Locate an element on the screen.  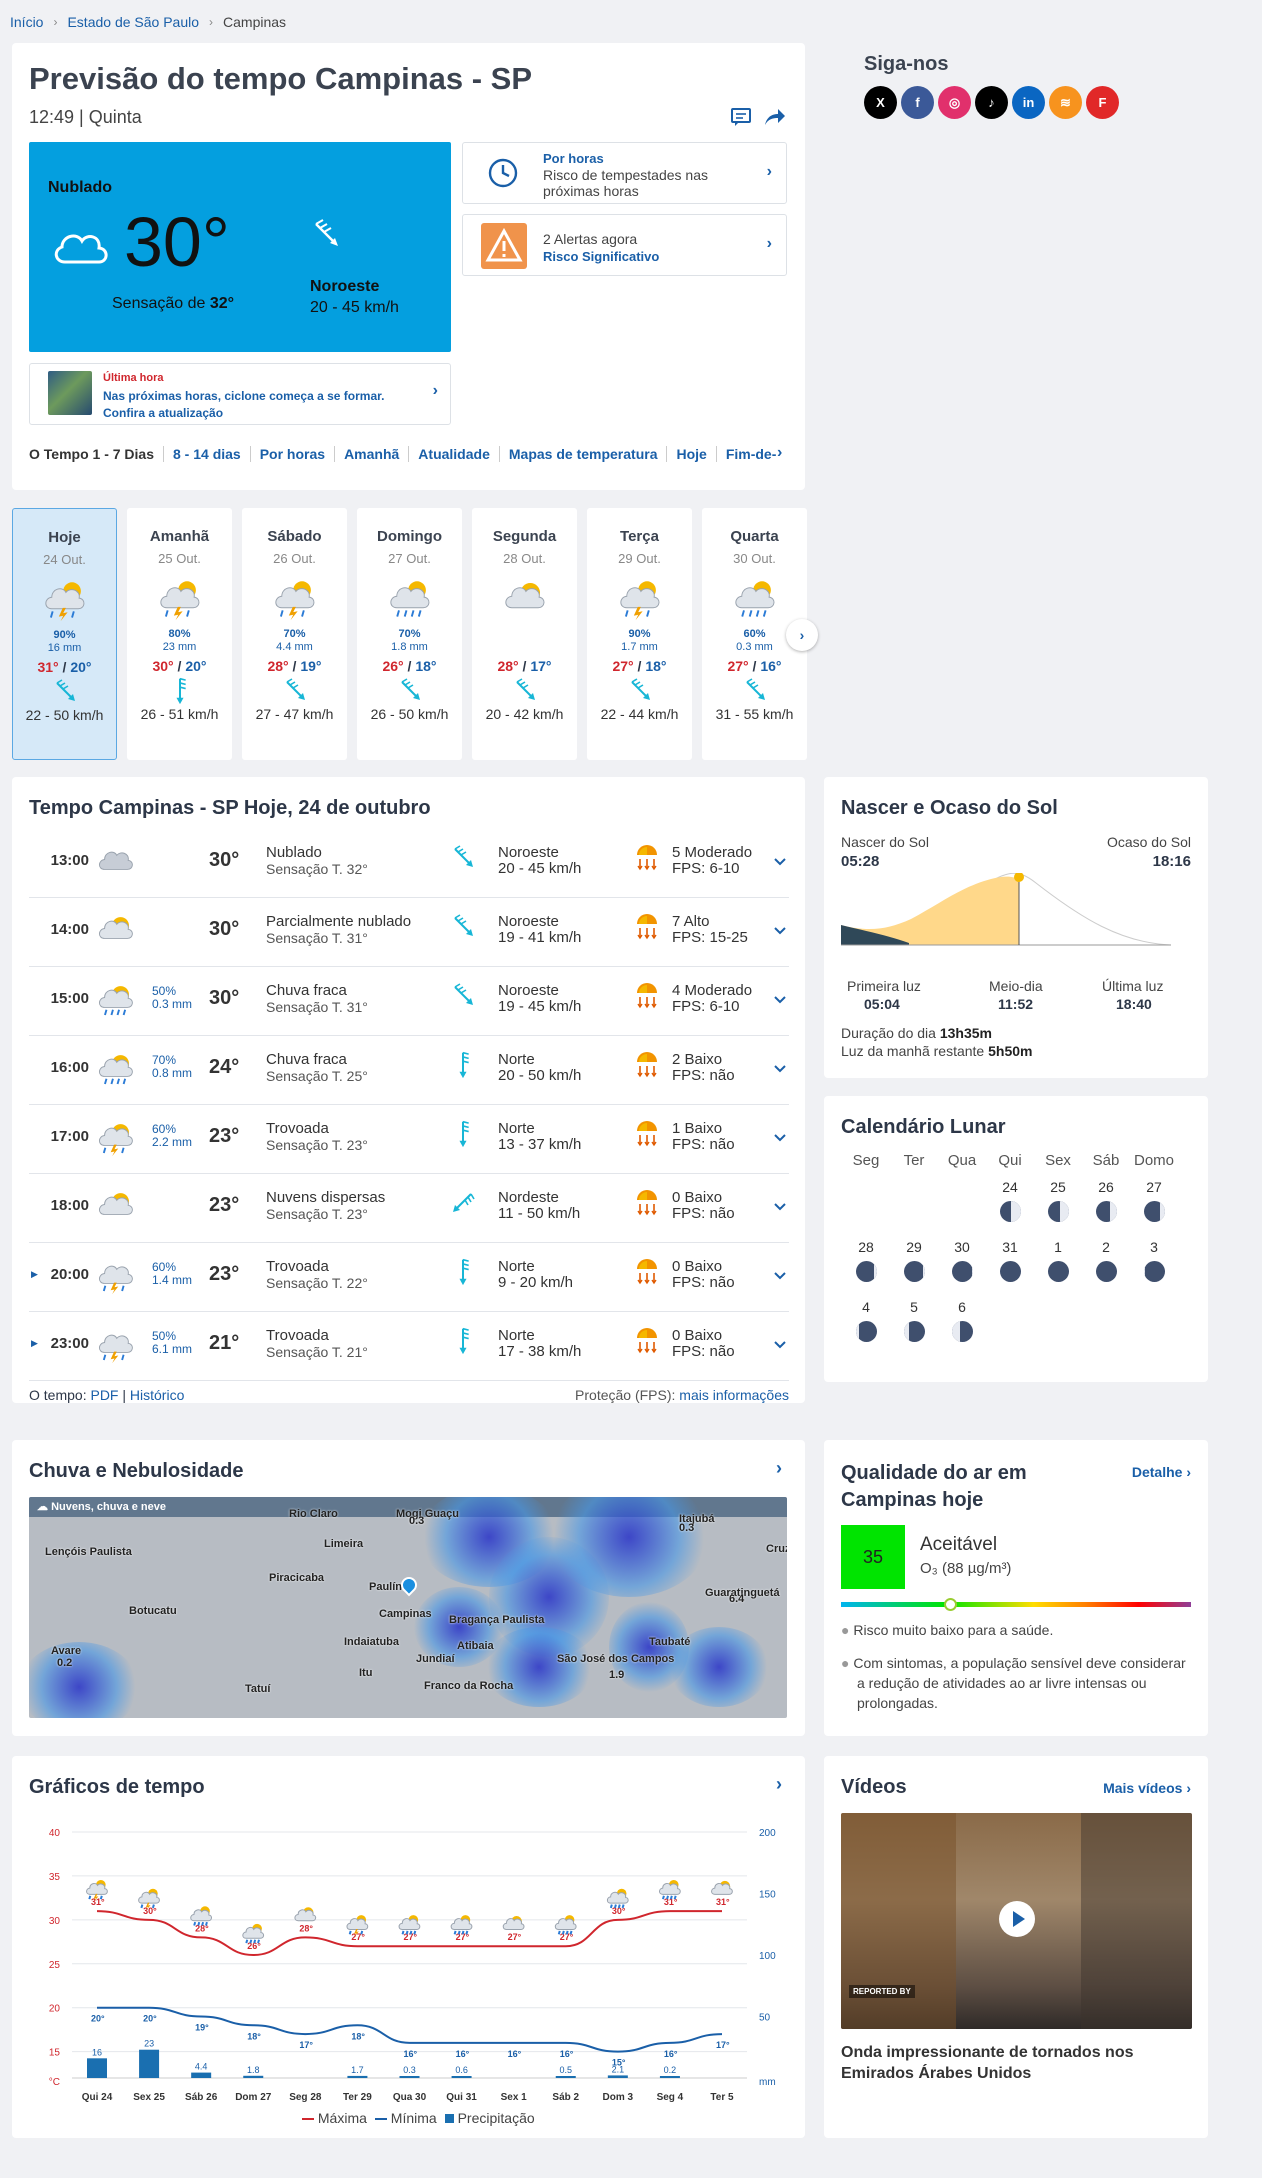
moon-day: 24 is located at coordinates (1010, 1200).